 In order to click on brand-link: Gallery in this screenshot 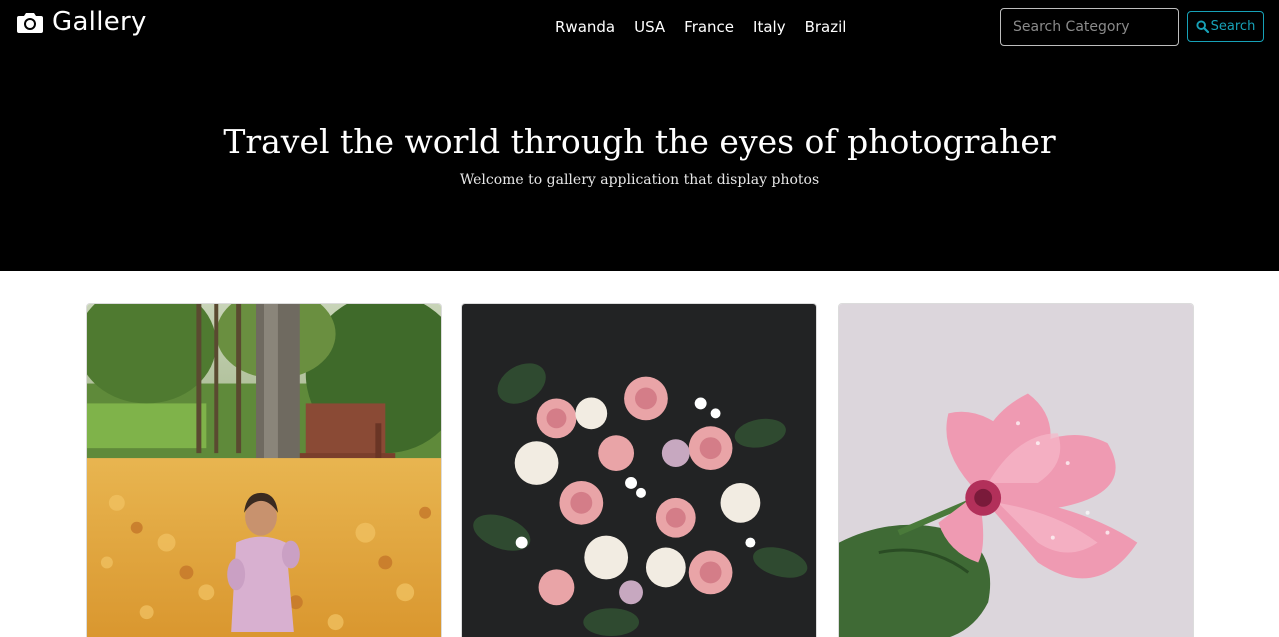, I will do `click(81, 22)`.